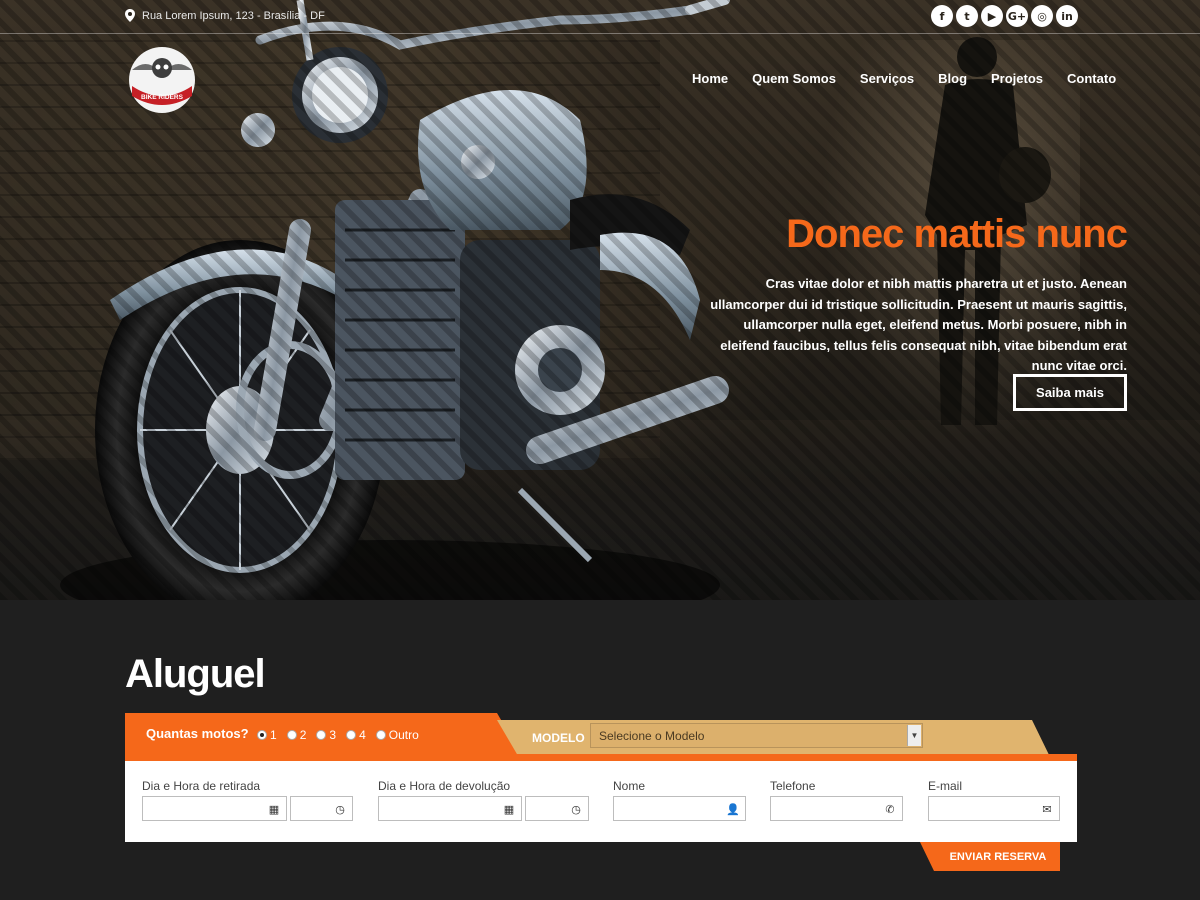  Describe the element at coordinates (794, 78) in the screenshot. I see `nav-item-quem-somos: Quem Somos` at that location.